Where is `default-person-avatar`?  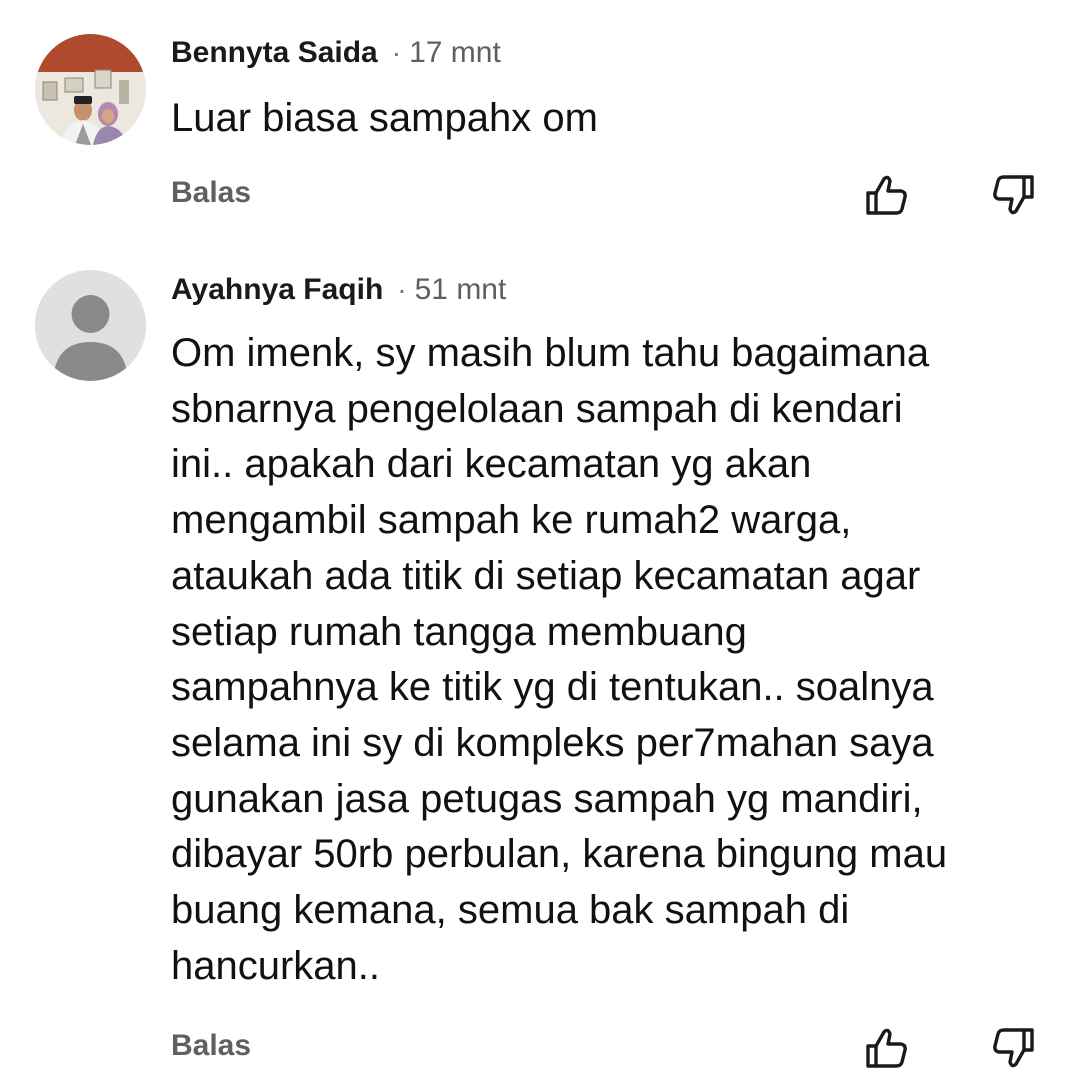
default-person-avatar is located at coordinates (90, 325).